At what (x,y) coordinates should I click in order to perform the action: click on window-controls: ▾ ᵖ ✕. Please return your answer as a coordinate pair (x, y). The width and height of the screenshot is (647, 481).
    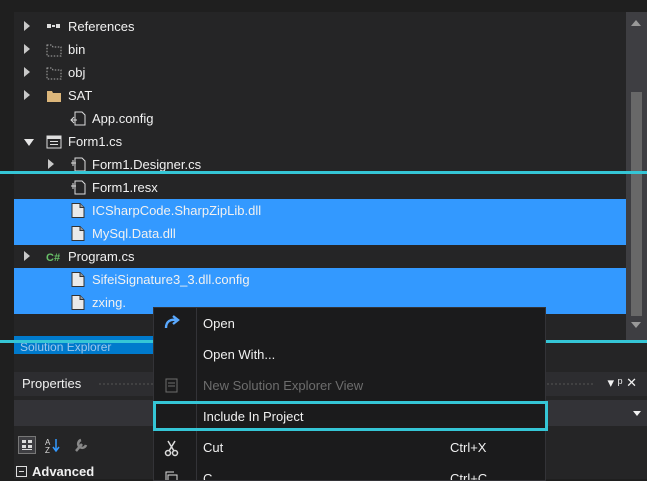
    Looking at the image, I should click on (622, 383).